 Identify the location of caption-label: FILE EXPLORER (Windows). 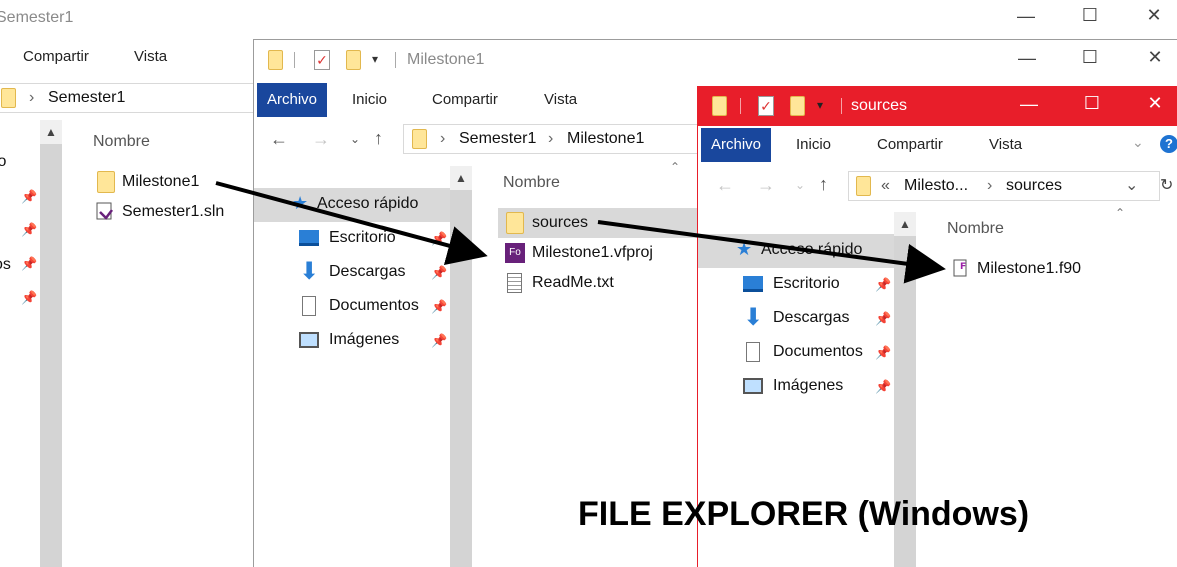
(804, 514).